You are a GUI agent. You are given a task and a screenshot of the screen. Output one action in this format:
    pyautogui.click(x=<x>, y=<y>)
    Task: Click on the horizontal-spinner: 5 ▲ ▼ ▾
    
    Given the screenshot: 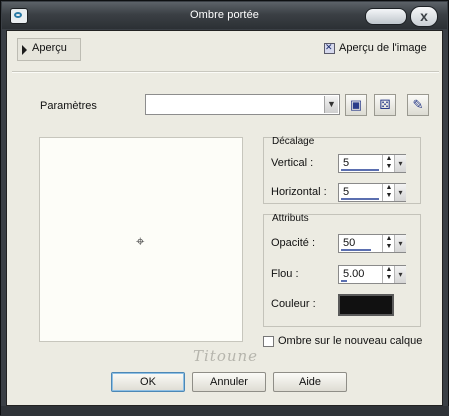 What is the action you would take?
    pyautogui.click(x=372, y=192)
    